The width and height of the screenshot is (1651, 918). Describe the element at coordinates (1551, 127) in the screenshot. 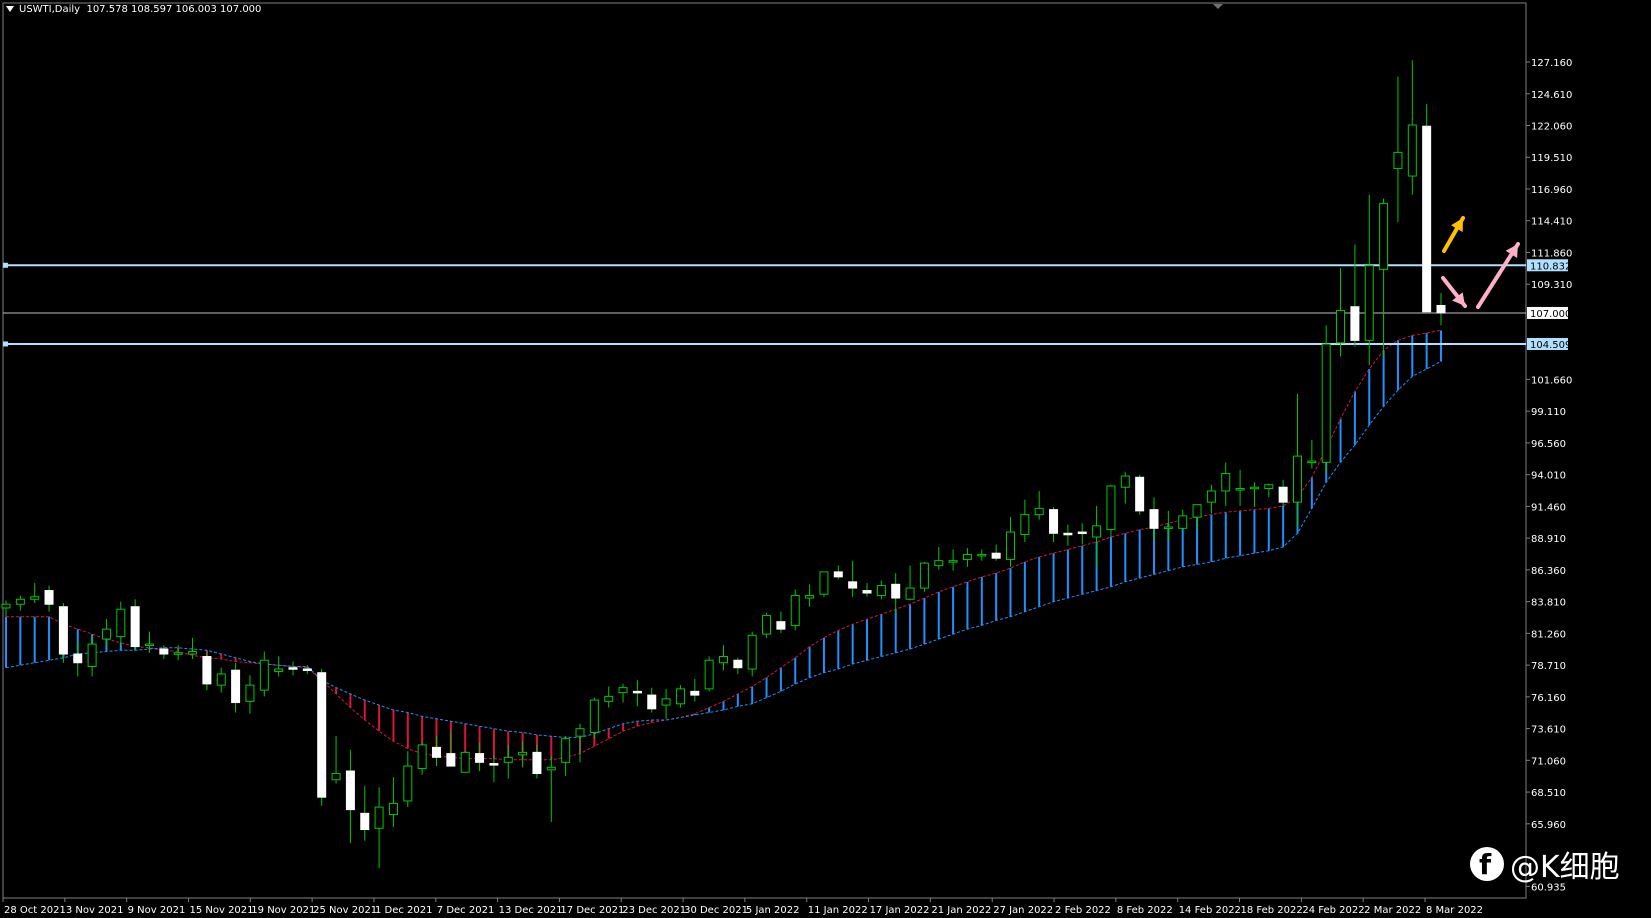

I see `y-axis-label: 122.060` at that location.